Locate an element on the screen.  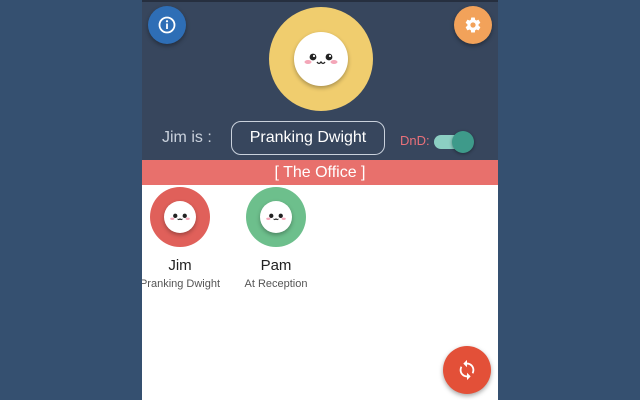
dnd-toggle is located at coordinates (454, 142).